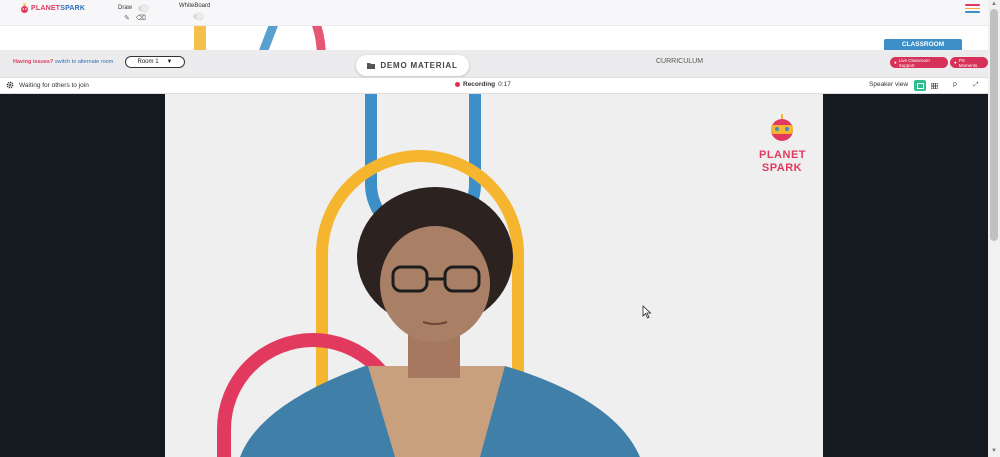 The width and height of the screenshot is (1000, 457). What do you see at coordinates (976, 85) in the screenshot?
I see `fullscreen-icon: ⤢` at bounding box center [976, 85].